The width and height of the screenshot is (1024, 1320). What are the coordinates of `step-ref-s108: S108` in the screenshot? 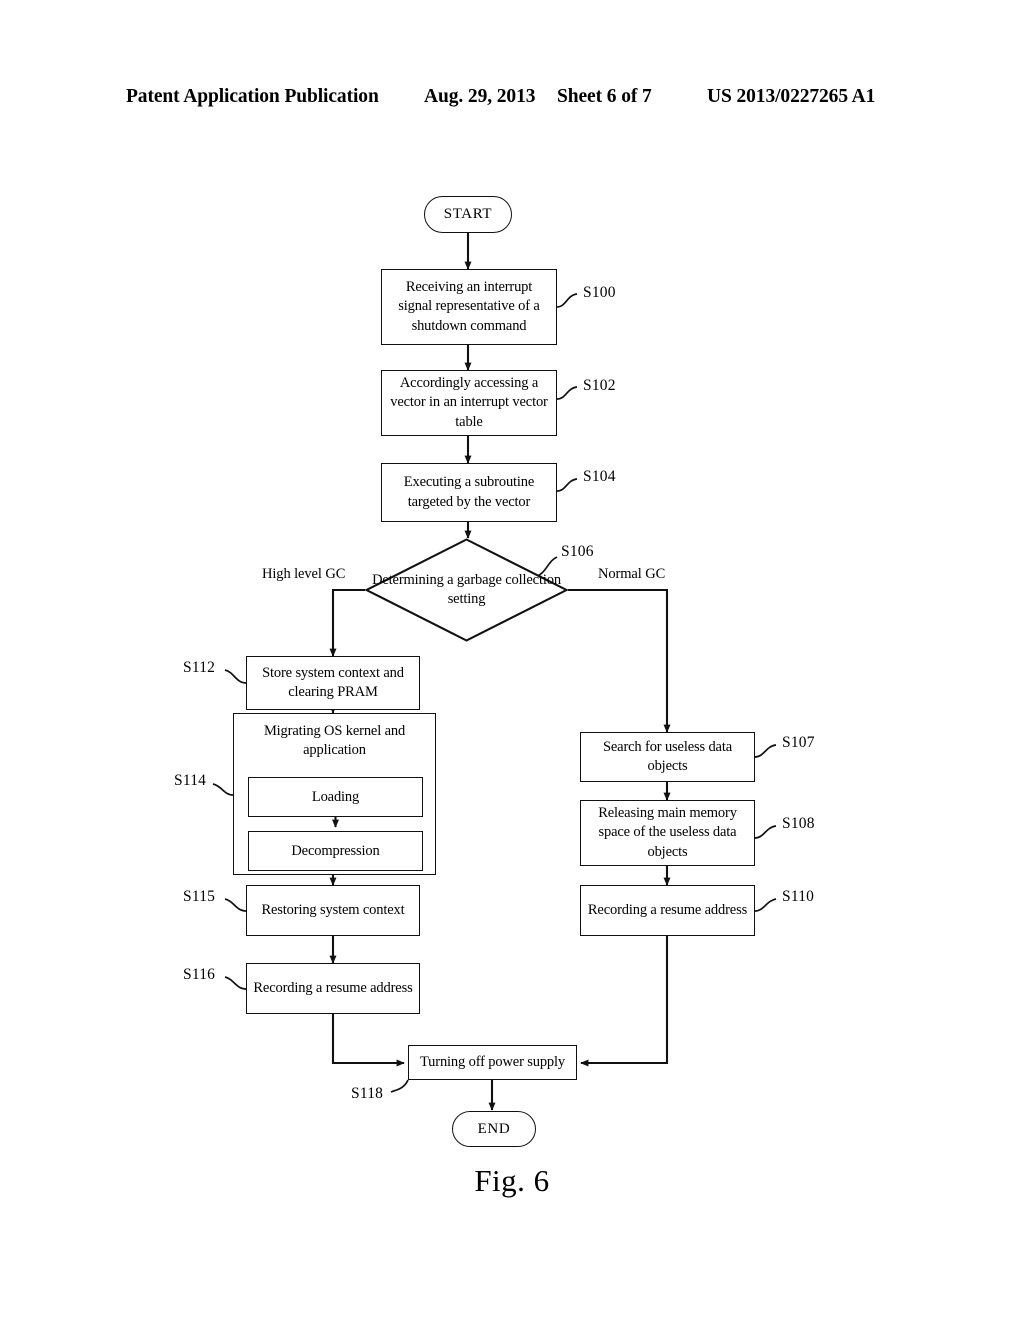 It's located at (798, 823).